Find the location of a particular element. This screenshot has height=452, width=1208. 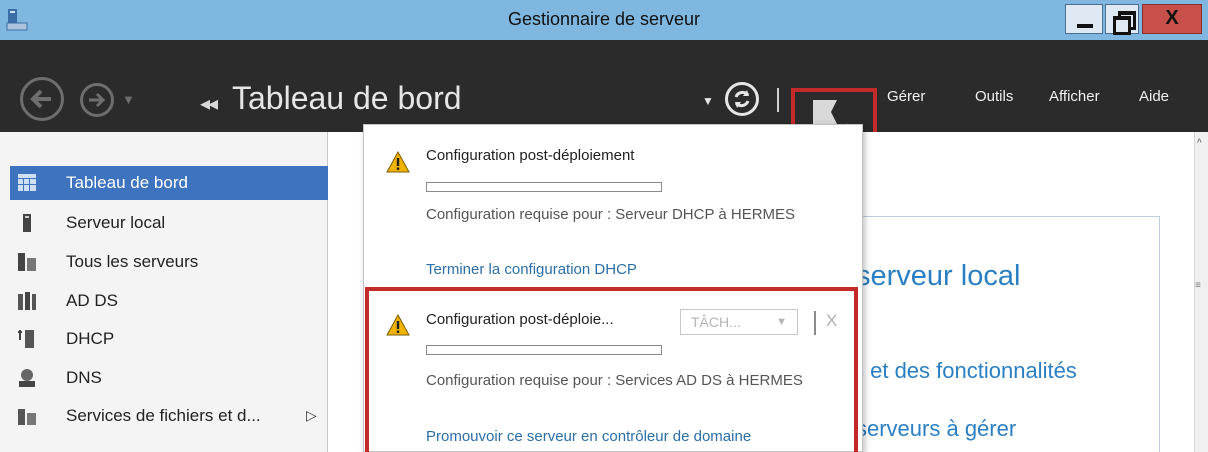

vertical-scrollbar is located at coordinates (1201, 292).